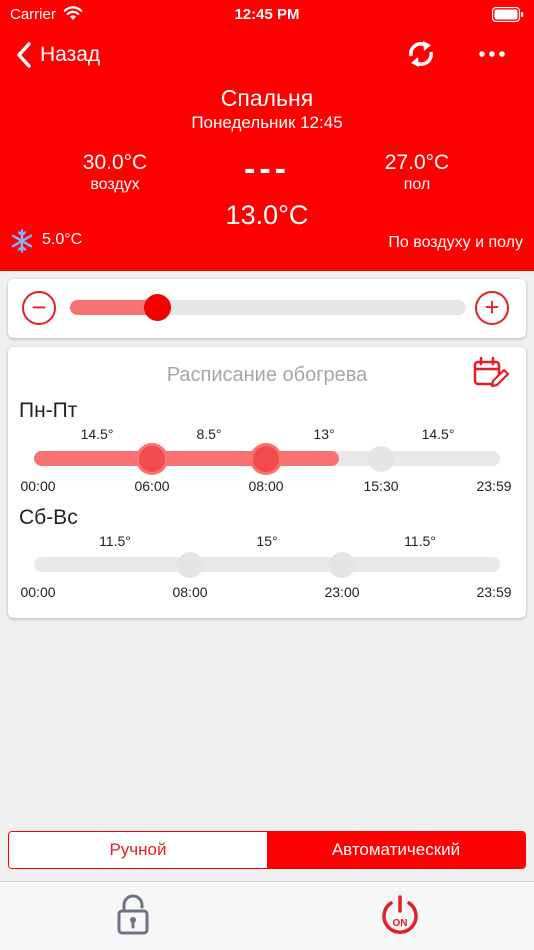 This screenshot has width=534, height=950. What do you see at coordinates (267, 98) in the screenshot?
I see `room-name: Спальня` at bounding box center [267, 98].